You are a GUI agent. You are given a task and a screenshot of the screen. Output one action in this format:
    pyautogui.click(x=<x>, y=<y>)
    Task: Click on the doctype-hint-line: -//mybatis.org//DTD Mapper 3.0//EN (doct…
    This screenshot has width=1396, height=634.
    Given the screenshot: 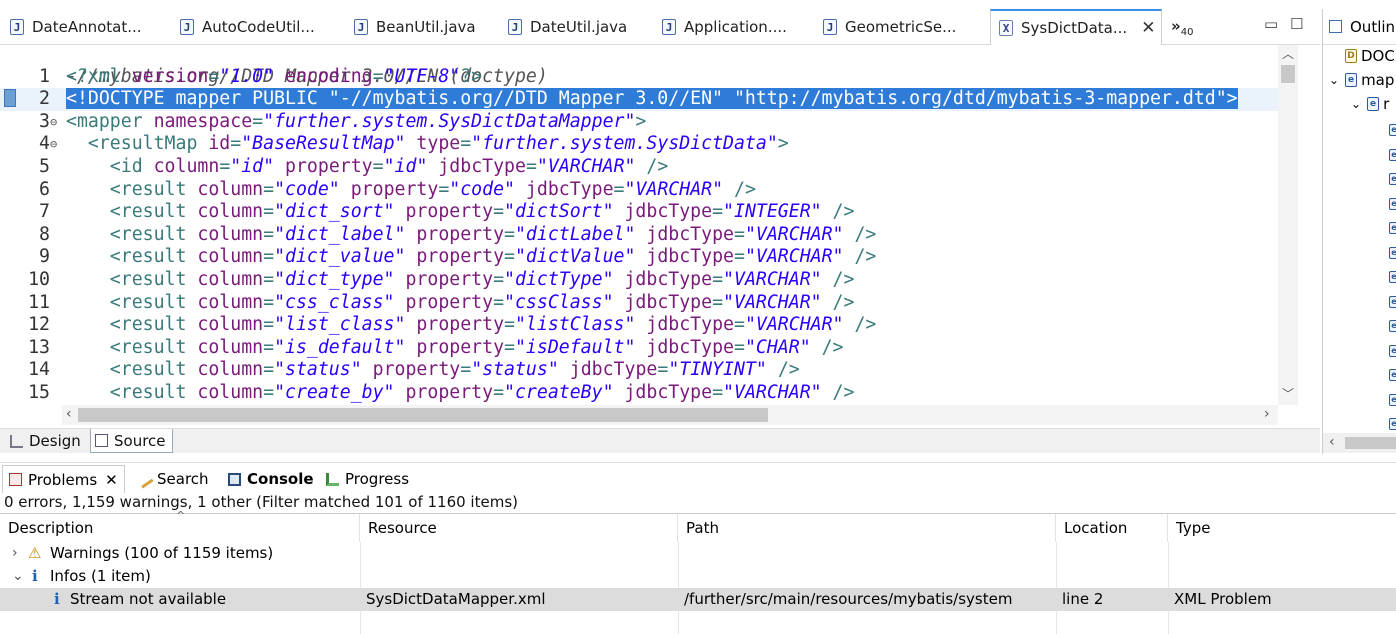 What is the action you would take?
    pyautogui.click(x=640, y=66)
    